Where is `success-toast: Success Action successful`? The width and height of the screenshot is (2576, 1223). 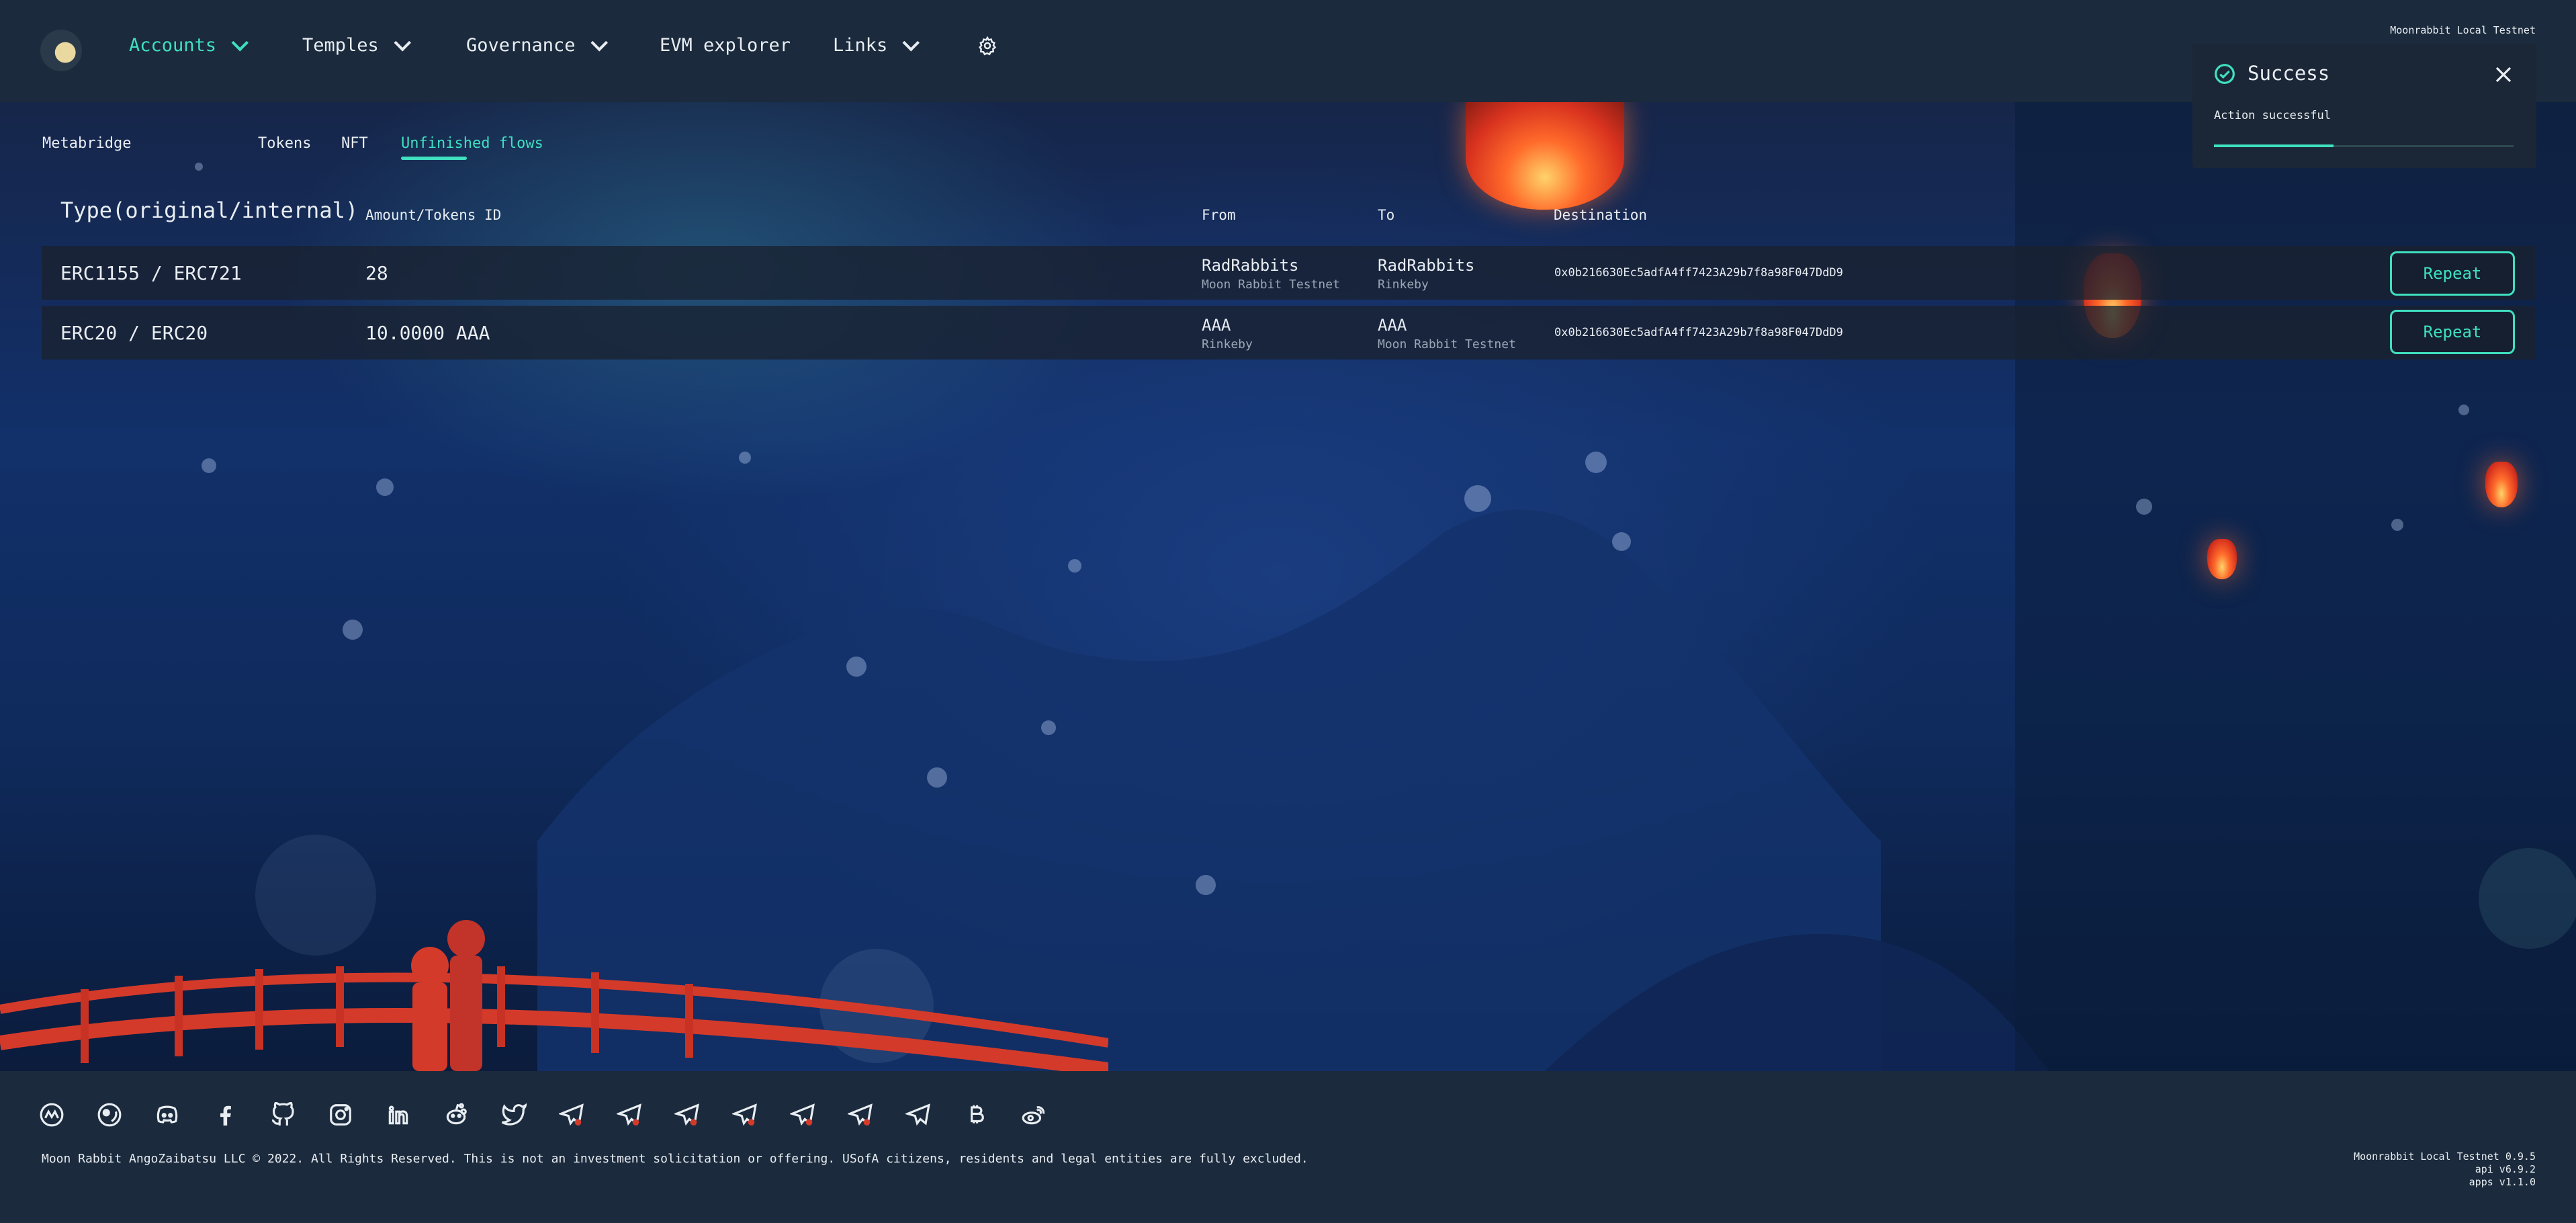 success-toast: Success Action successful is located at coordinates (2364, 106).